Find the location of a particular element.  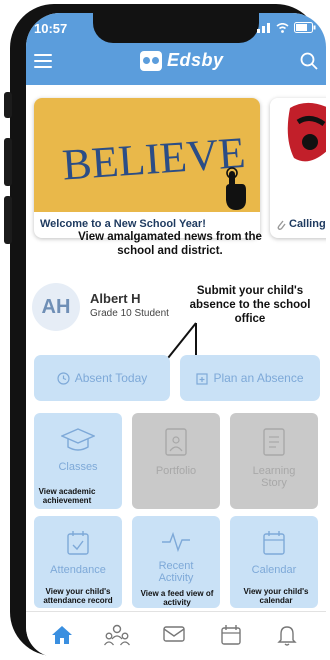

logo-mark is located at coordinates (151, 60).